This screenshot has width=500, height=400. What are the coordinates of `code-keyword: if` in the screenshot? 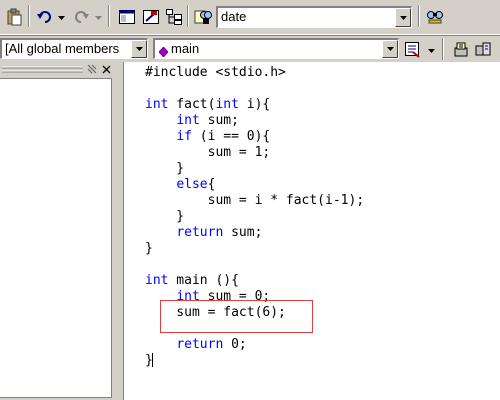 It's located at (184, 136).